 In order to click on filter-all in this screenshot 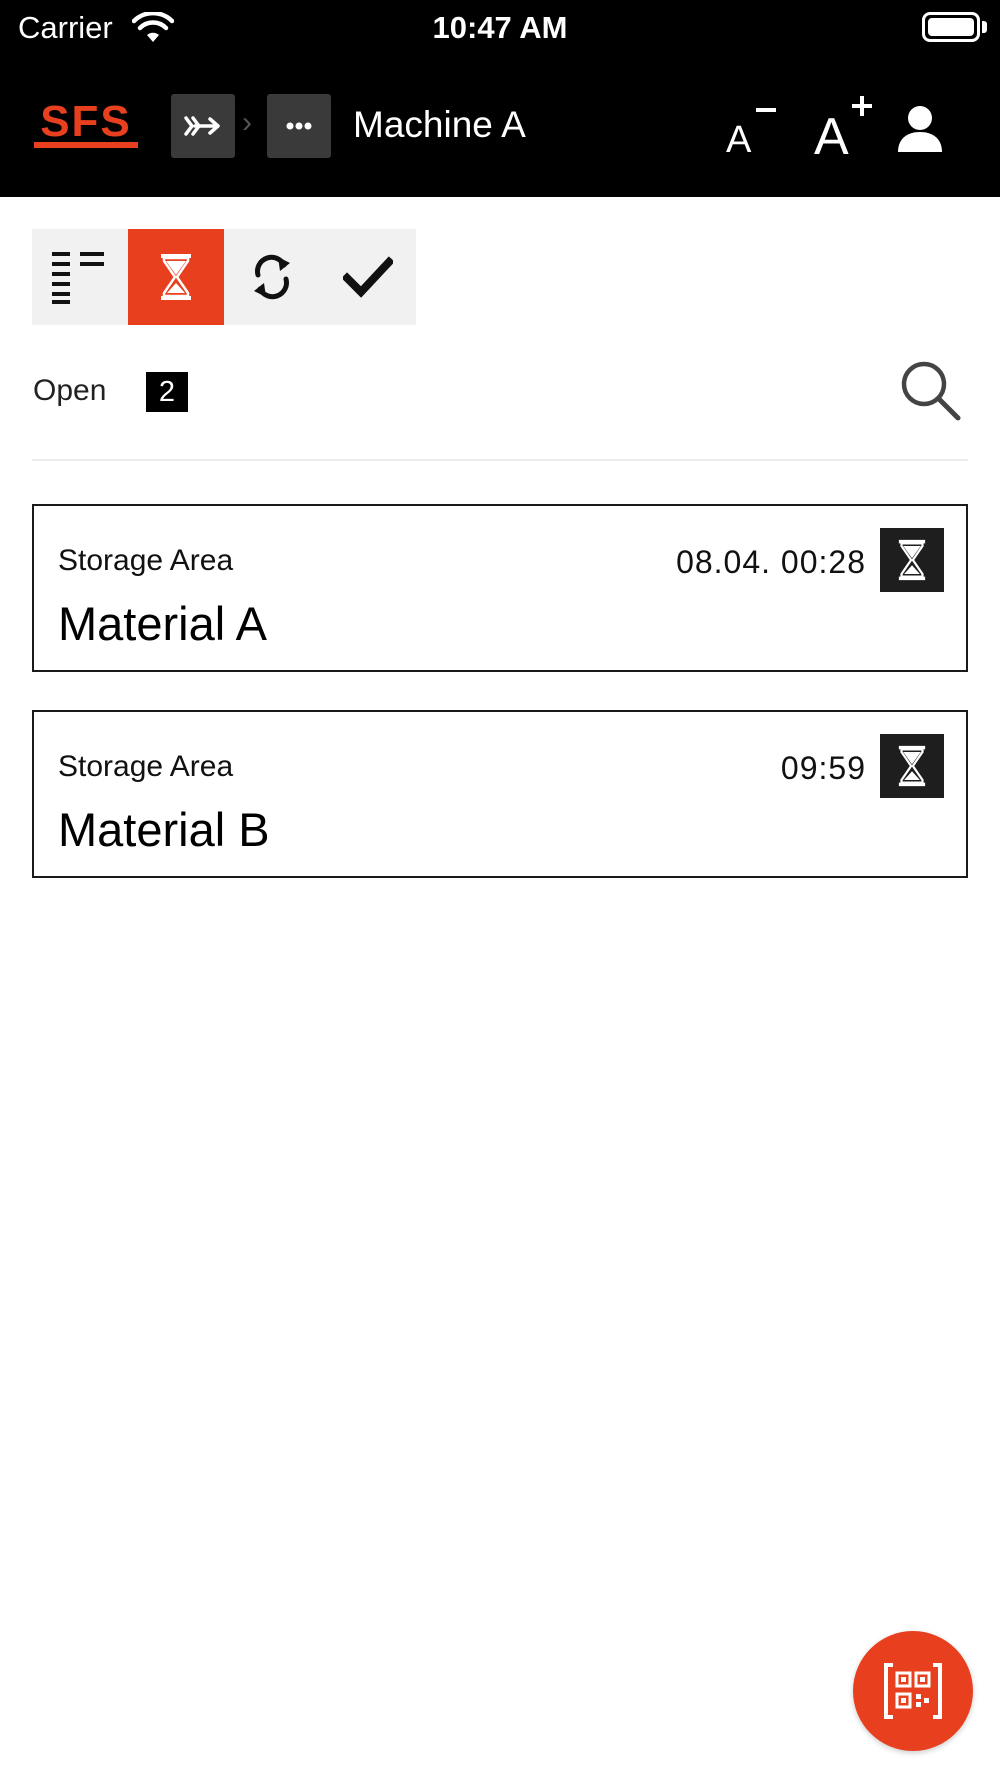, I will do `click(80, 277)`.